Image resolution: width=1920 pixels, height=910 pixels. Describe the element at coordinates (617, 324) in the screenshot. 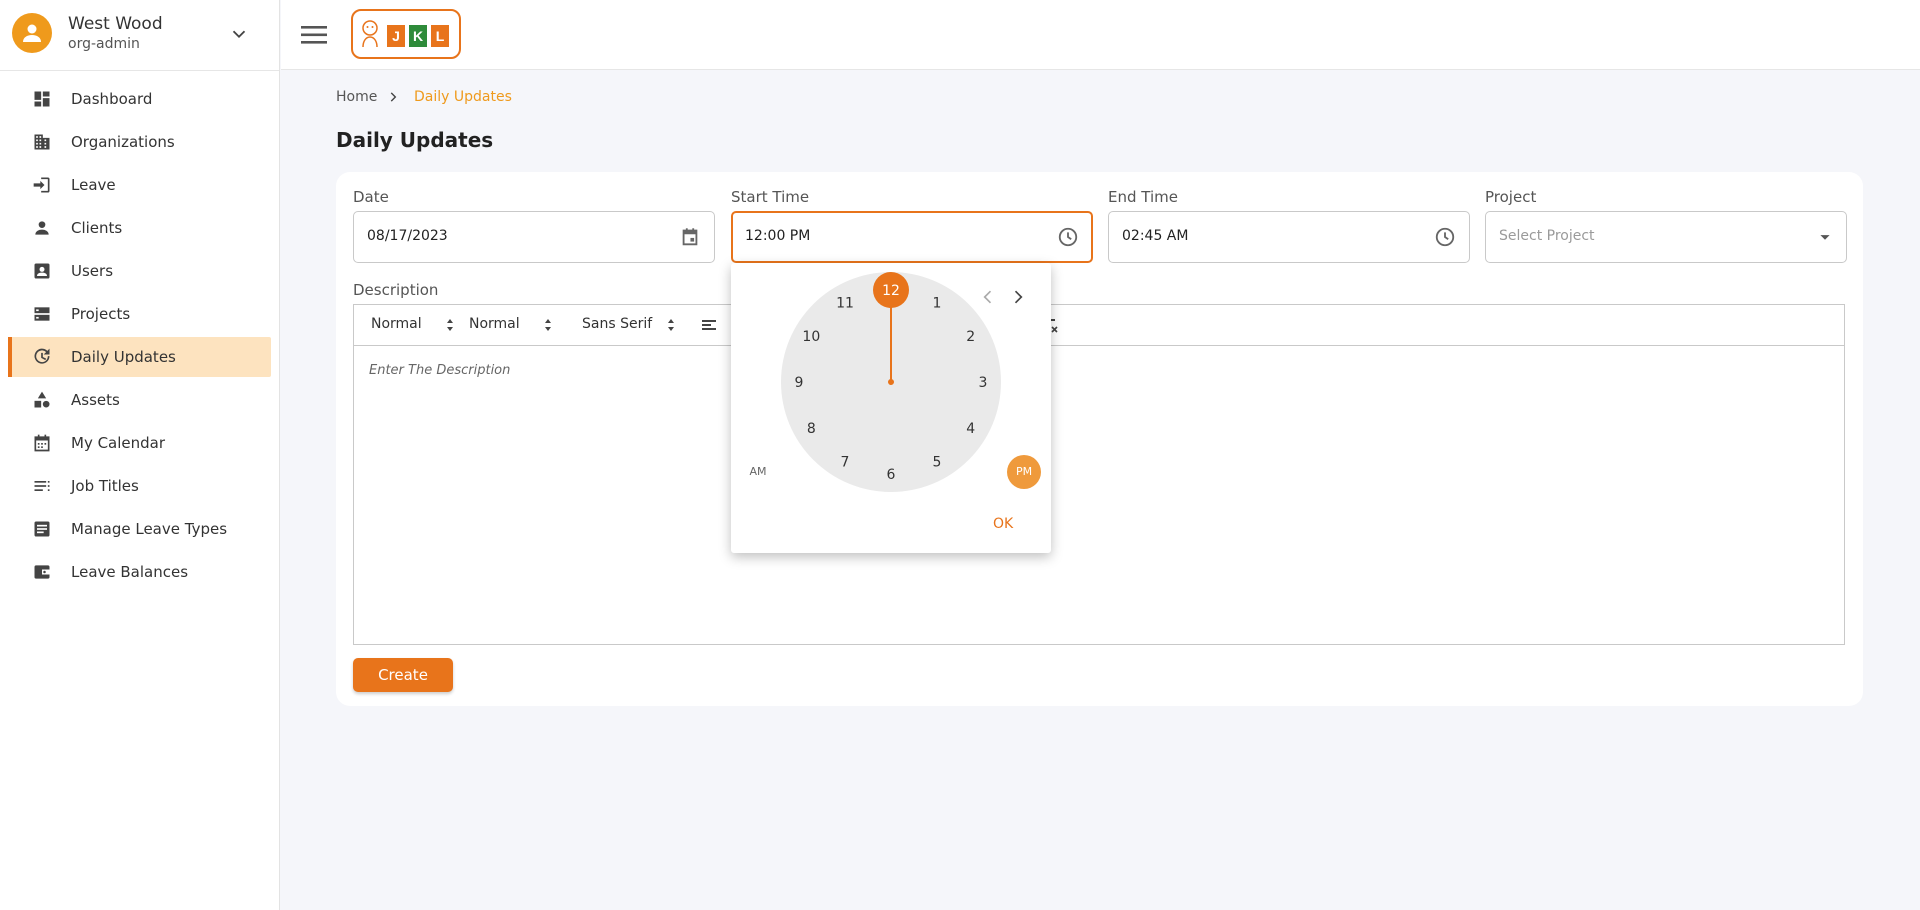

I see `font-select: Sans Serif` at that location.